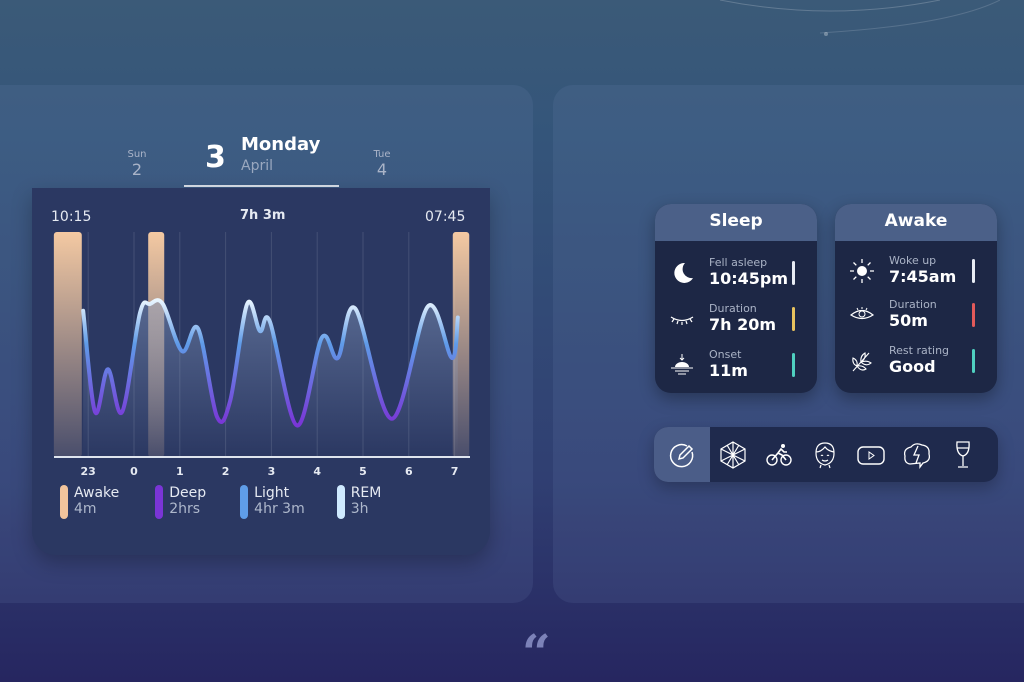 This screenshot has height=682, width=1024. I want to click on leaf-icon, so click(862, 362).